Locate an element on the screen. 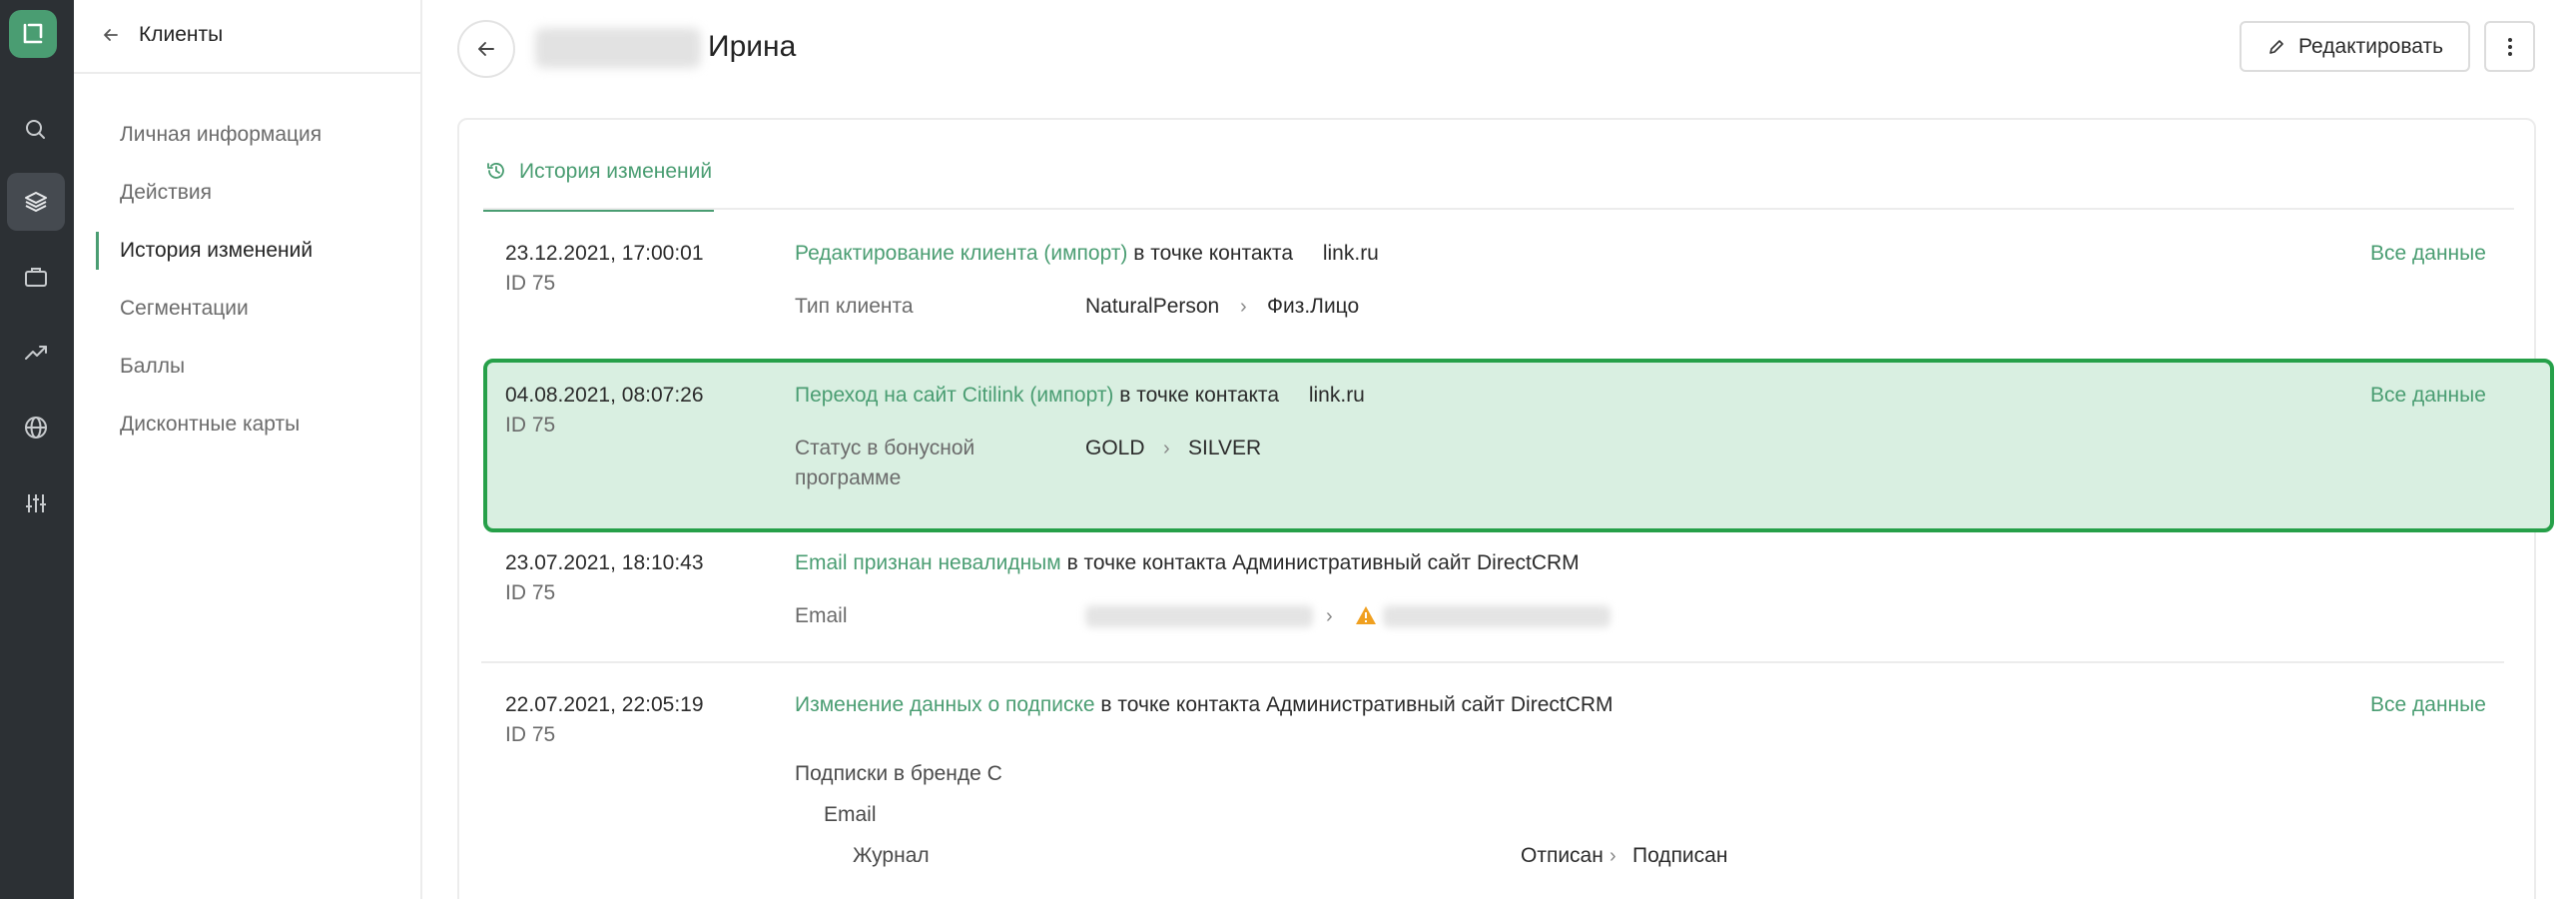 The height and width of the screenshot is (899, 2576). entry-datetime: 04.08.2021, 08:07:26 is located at coordinates (604, 395).